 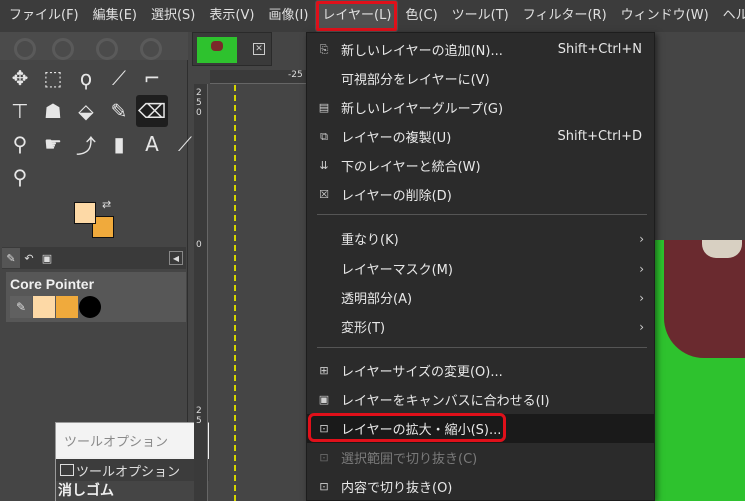 I want to click on brushes-tab-icon: ✎, so click(x=11, y=258).